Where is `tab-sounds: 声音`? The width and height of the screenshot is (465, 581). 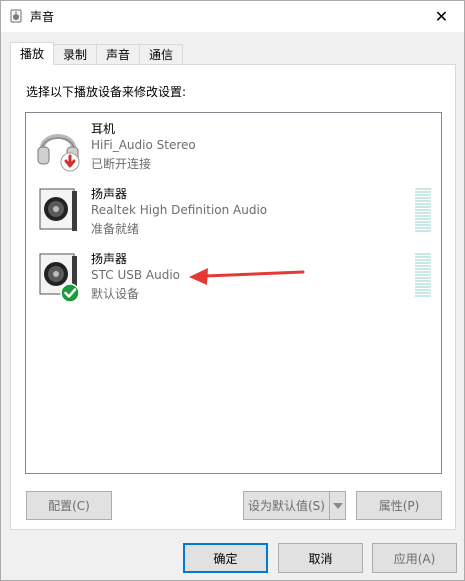 tab-sounds: 声音 is located at coordinates (118, 54).